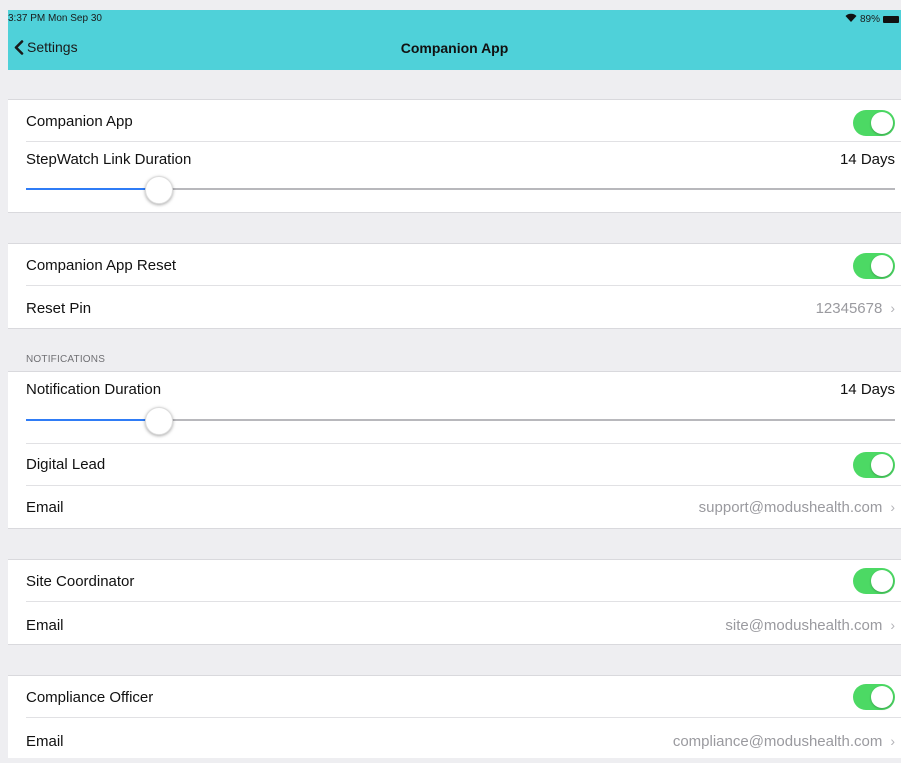  Describe the element at coordinates (94, 389) in the screenshot. I see `notification-duration-label: Notification Duration` at that location.